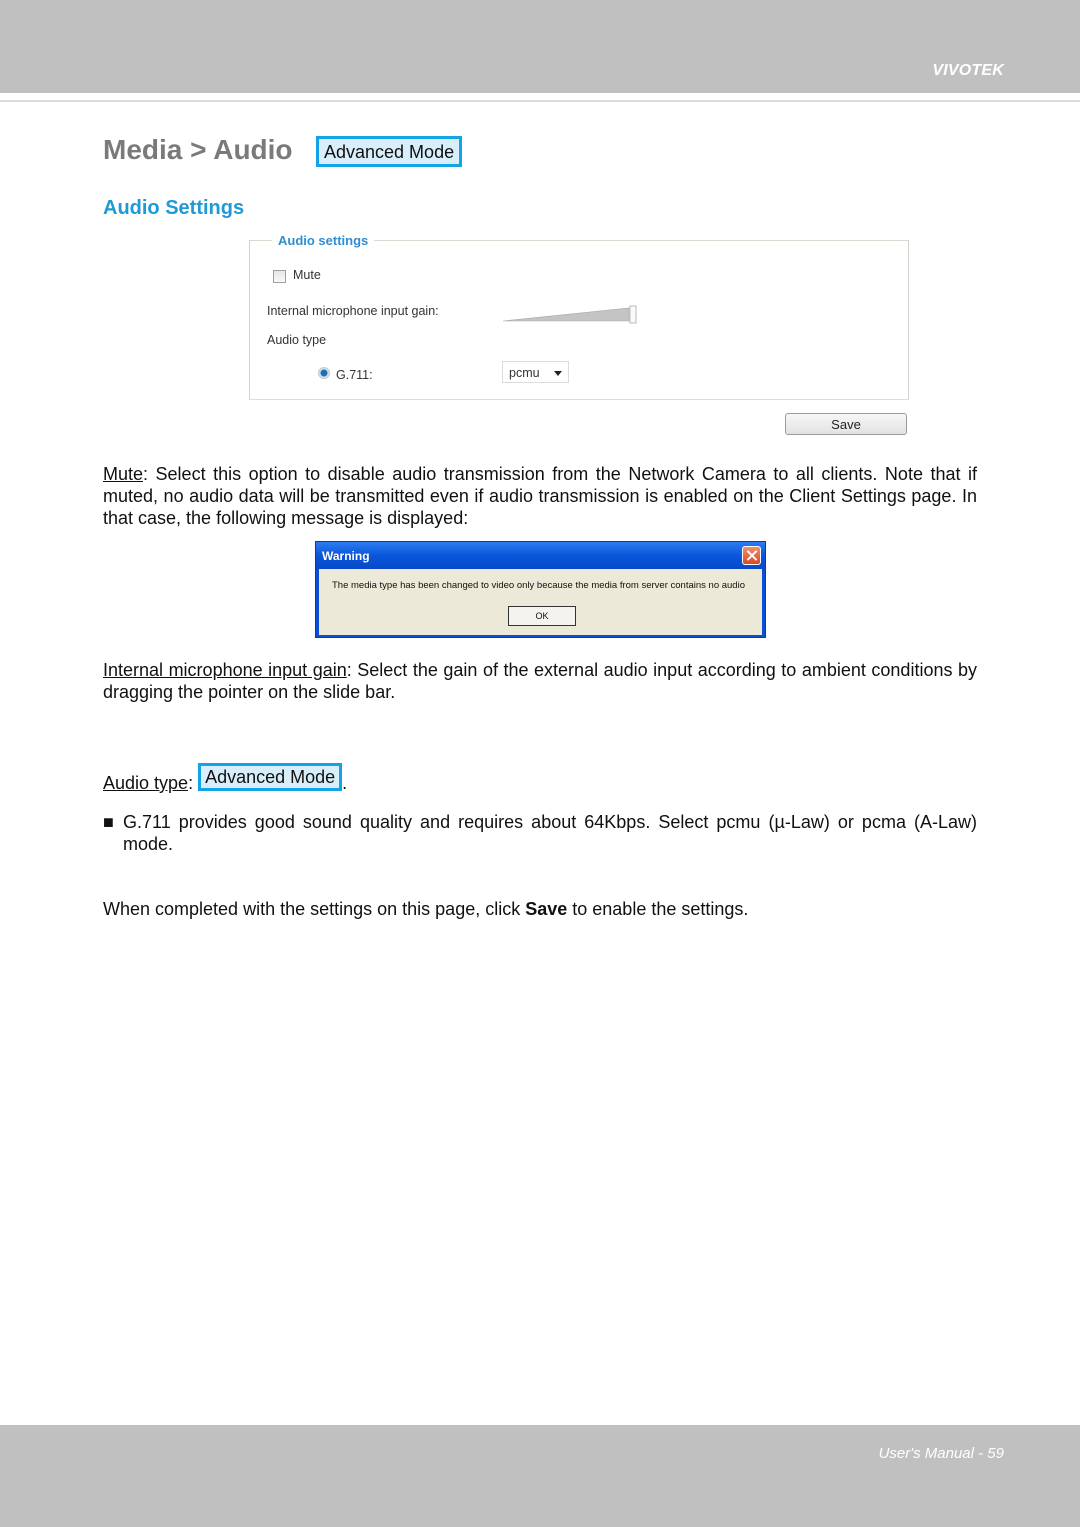 The width and height of the screenshot is (1080, 1527). I want to click on page-title: Media > Audio, so click(198, 149).